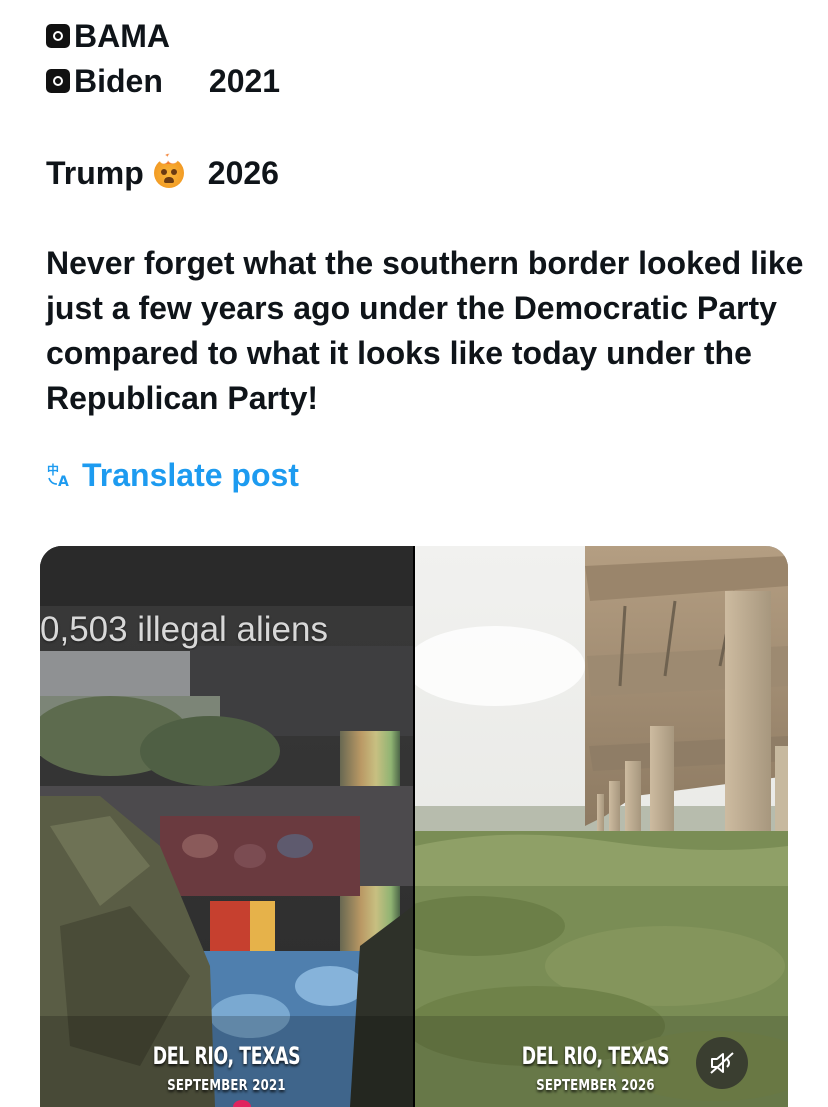 The image size is (828, 1107). I want to click on biden-year: 2021, so click(244, 81).